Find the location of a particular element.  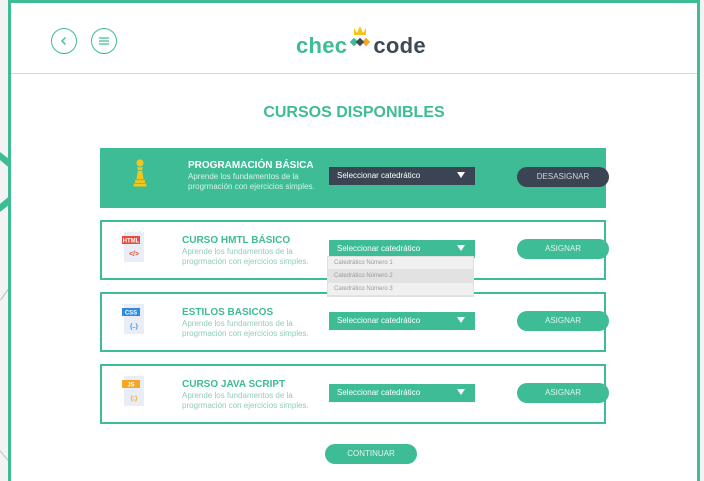

logo: chec code is located at coordinates (361, 42).